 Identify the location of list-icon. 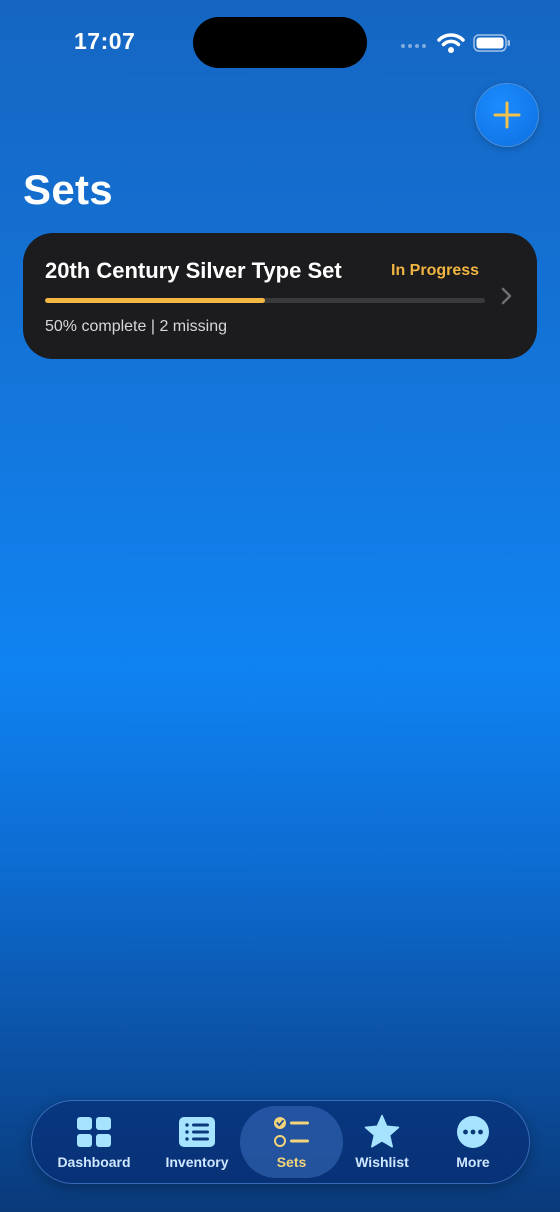
(197, 1132).